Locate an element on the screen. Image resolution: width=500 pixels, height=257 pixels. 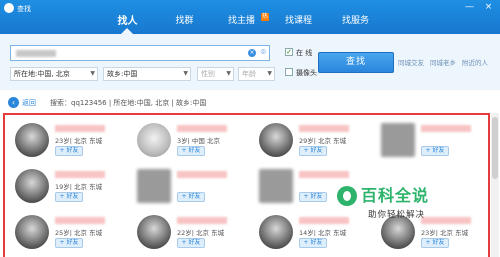
search-input: × ⌾ is located at coordinates (140, 53).